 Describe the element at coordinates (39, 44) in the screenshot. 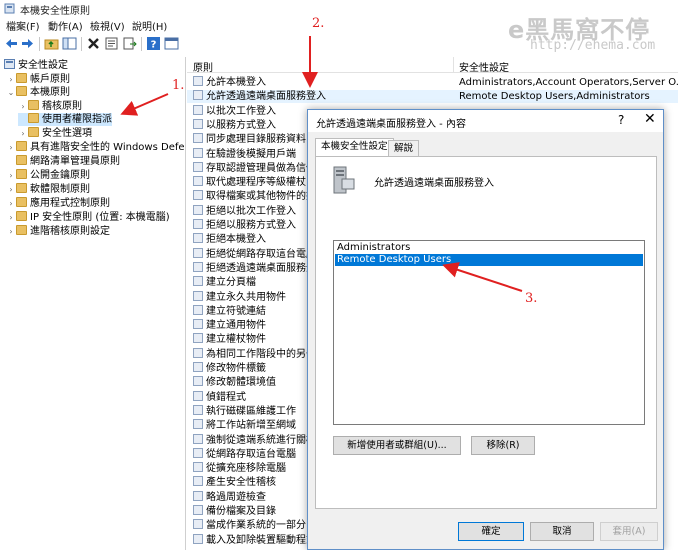

I see `toolbar-separator` at that location.